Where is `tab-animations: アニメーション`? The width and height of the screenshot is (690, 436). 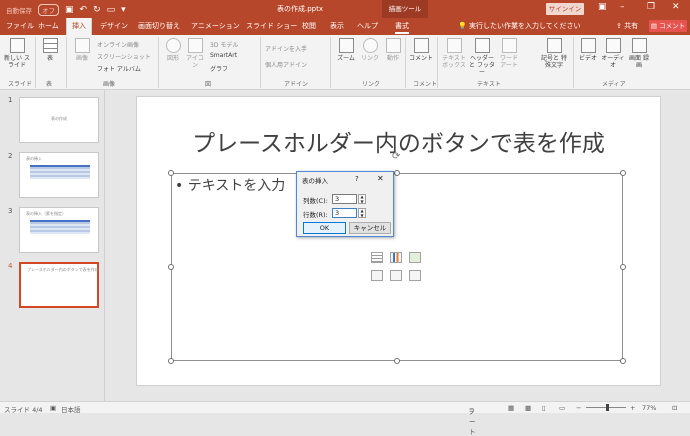 tab-animations: アニメーション is located at coordinates (215, 26).